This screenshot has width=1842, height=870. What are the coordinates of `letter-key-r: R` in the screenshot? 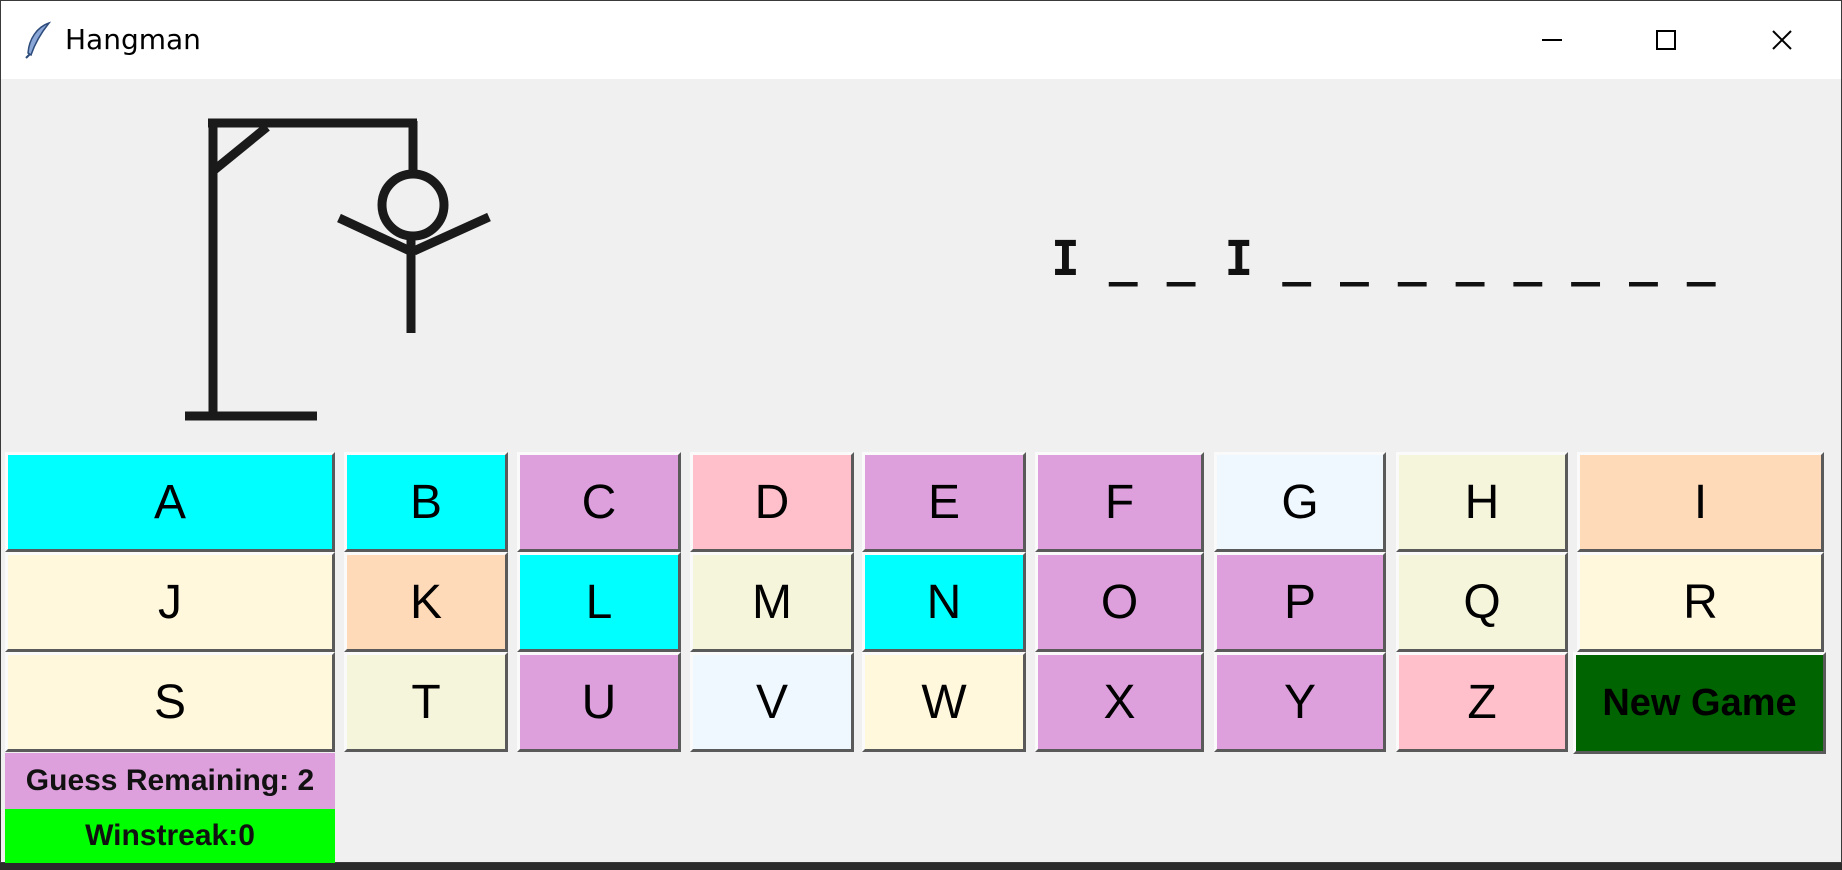 It's located at (1700, 602).